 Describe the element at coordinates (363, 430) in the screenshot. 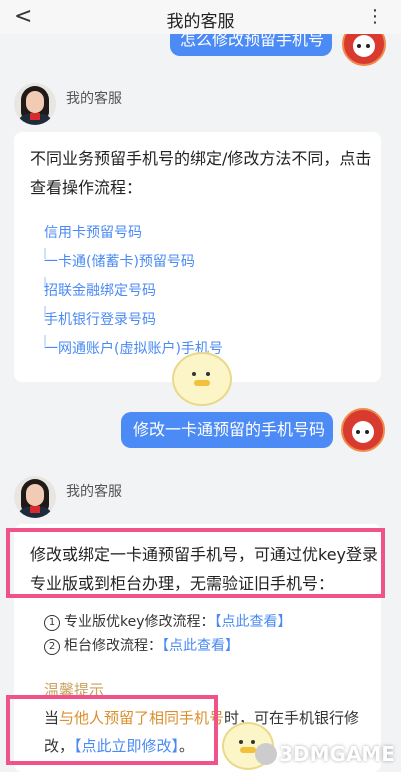

I see `user-avatar` at that location.